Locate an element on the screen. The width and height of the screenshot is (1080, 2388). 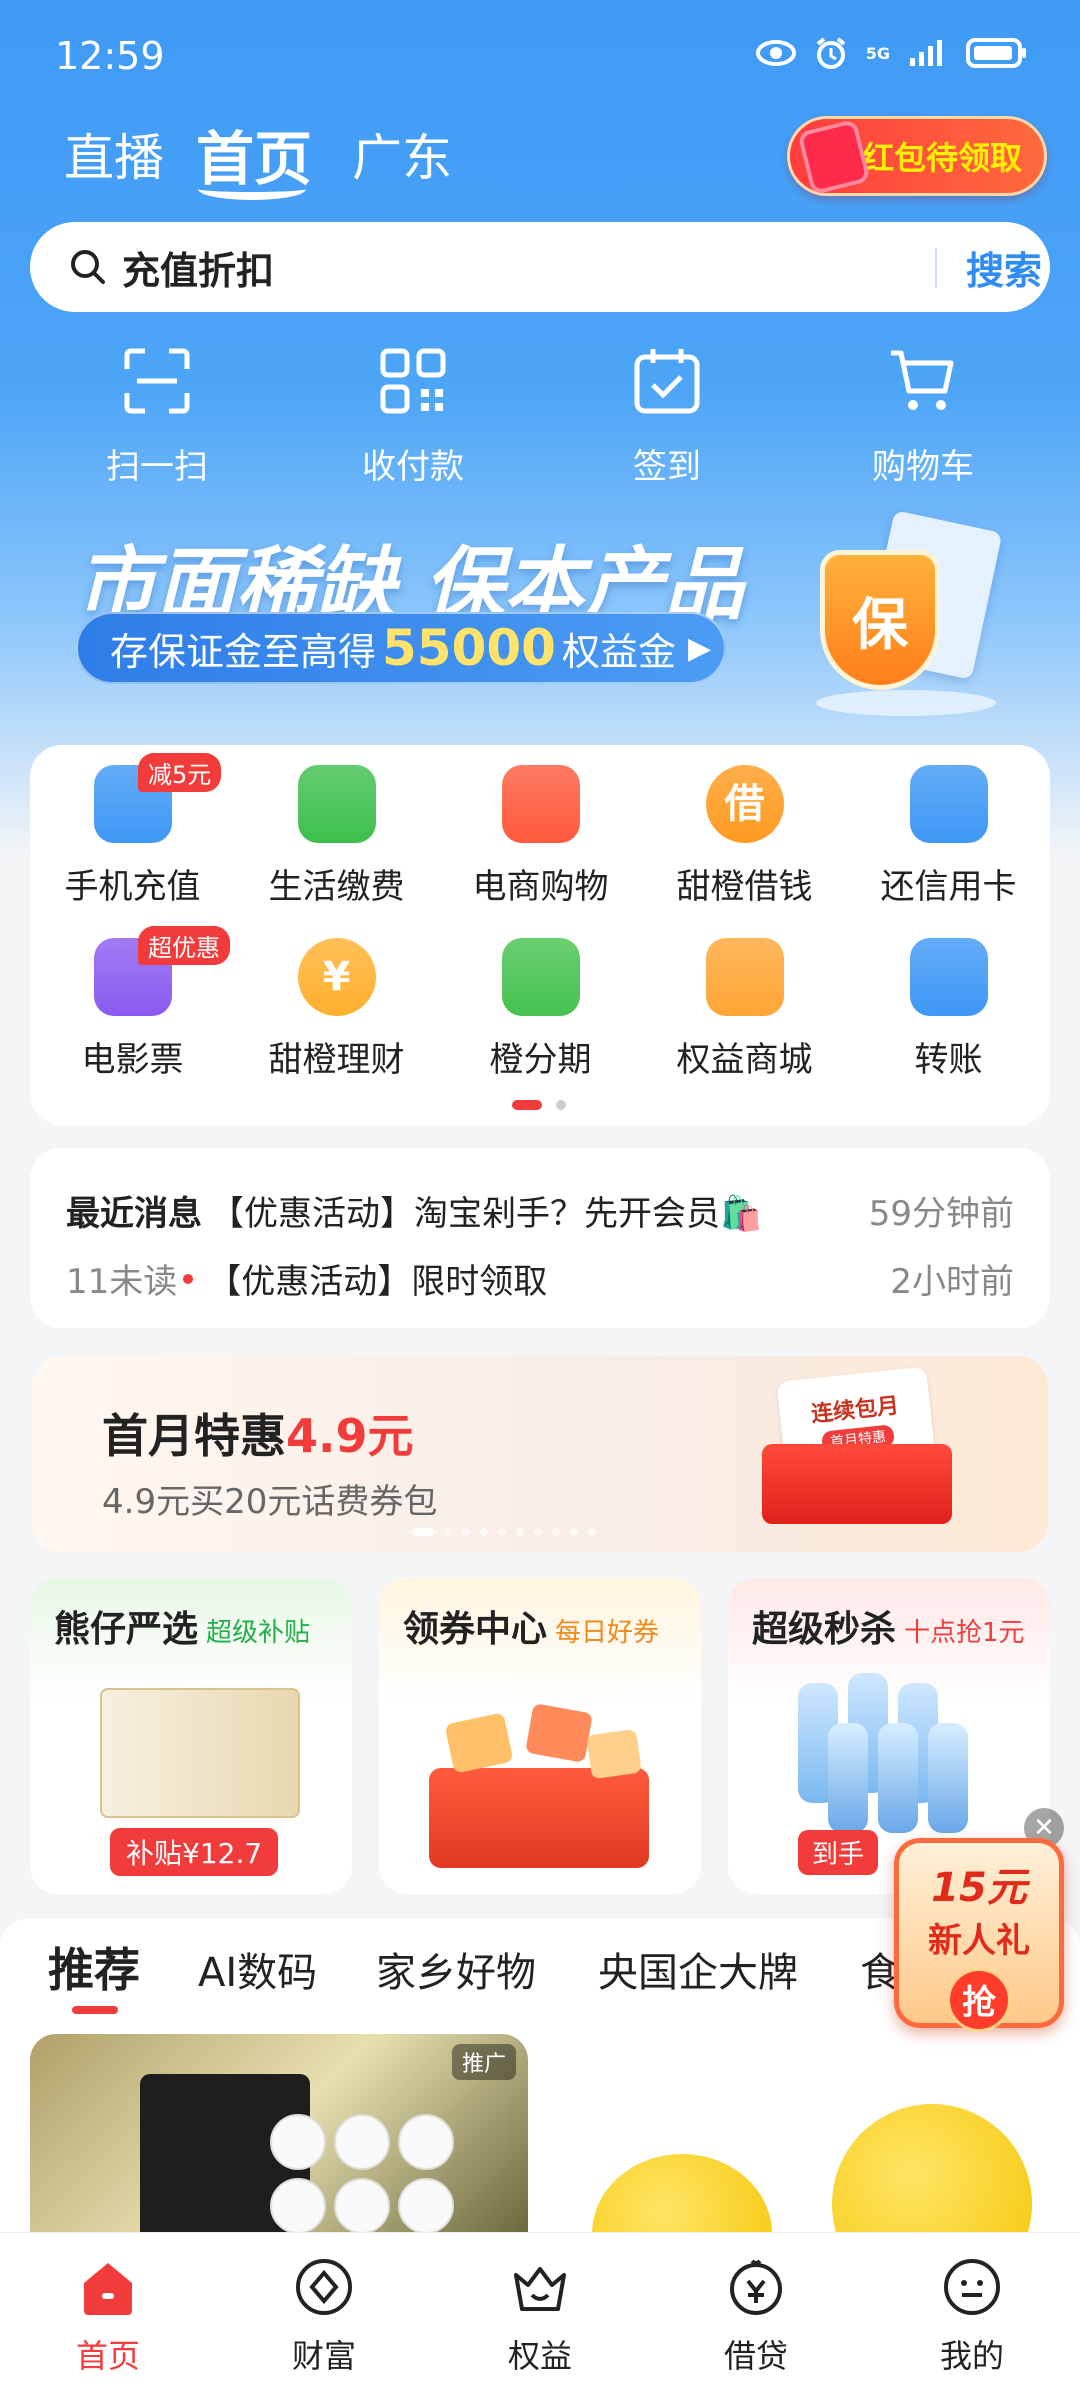
nav-wealth: 财富 is located at coordinates (324, 2316).